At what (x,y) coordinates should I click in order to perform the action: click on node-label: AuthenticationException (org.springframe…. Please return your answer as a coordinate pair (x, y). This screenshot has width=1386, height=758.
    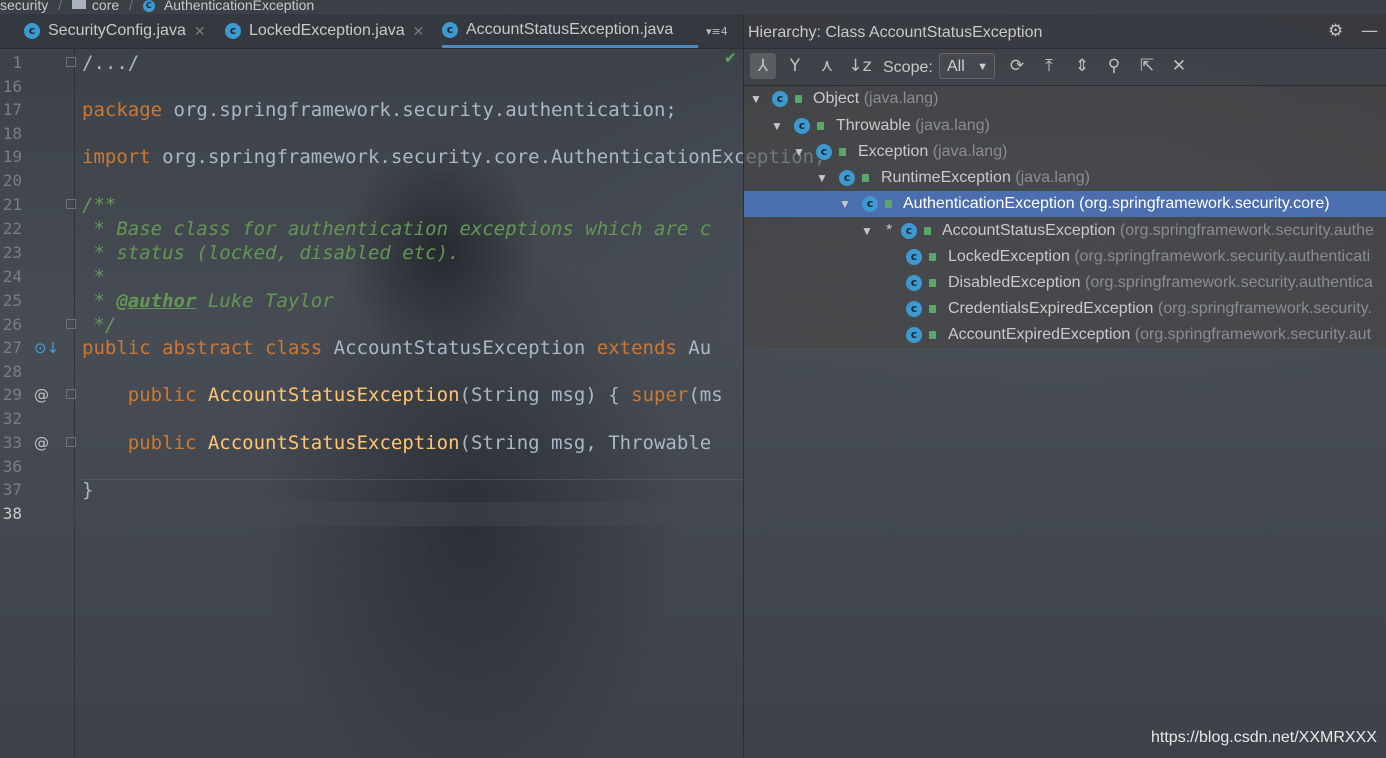
    Looking at the image, I should click on (1116, 203).